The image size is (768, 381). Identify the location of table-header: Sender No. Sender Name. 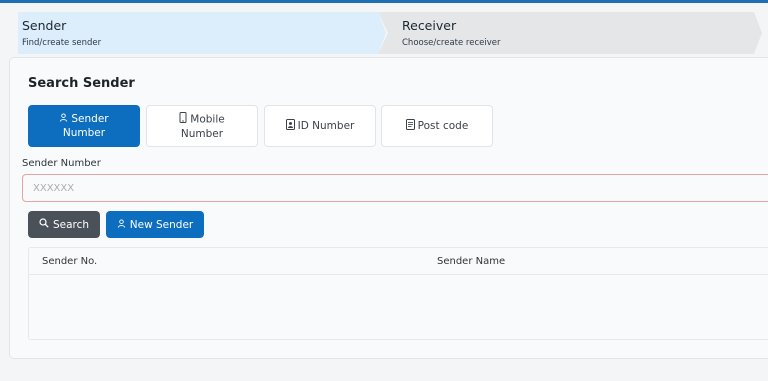
(398, 261).